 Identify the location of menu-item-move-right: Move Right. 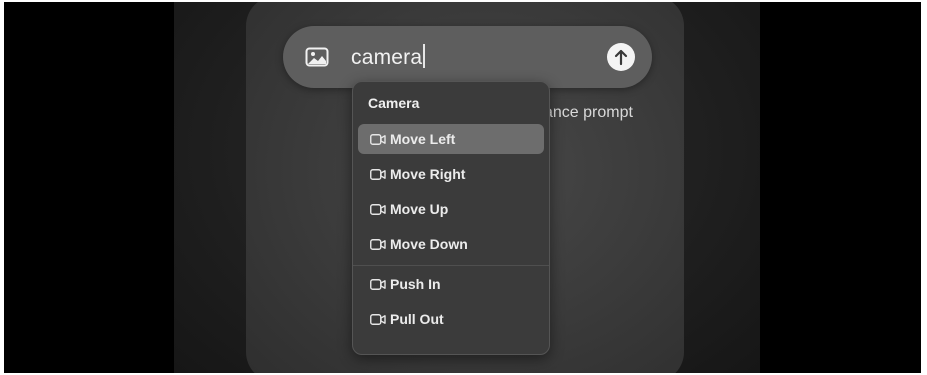
(451, 174).